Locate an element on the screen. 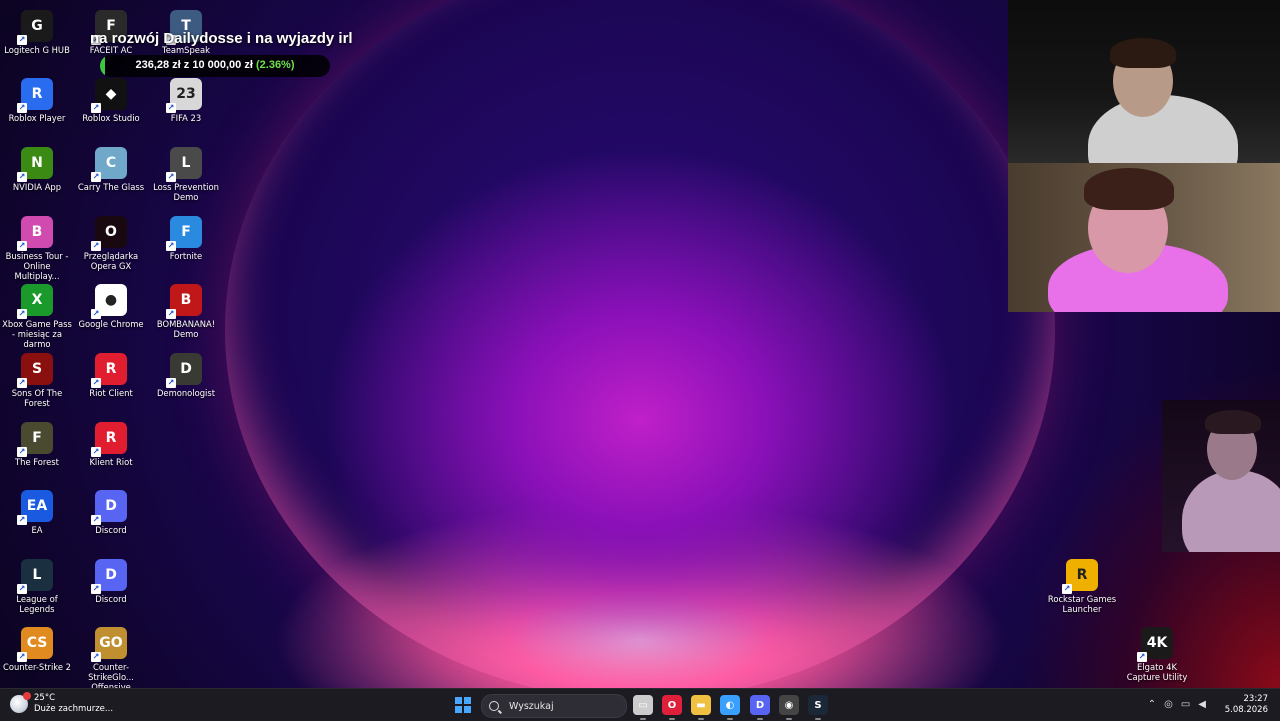 This screenshot has height=721, width=1280. search-placeholder: Wyszukaj is located at coordinates (531, 706).